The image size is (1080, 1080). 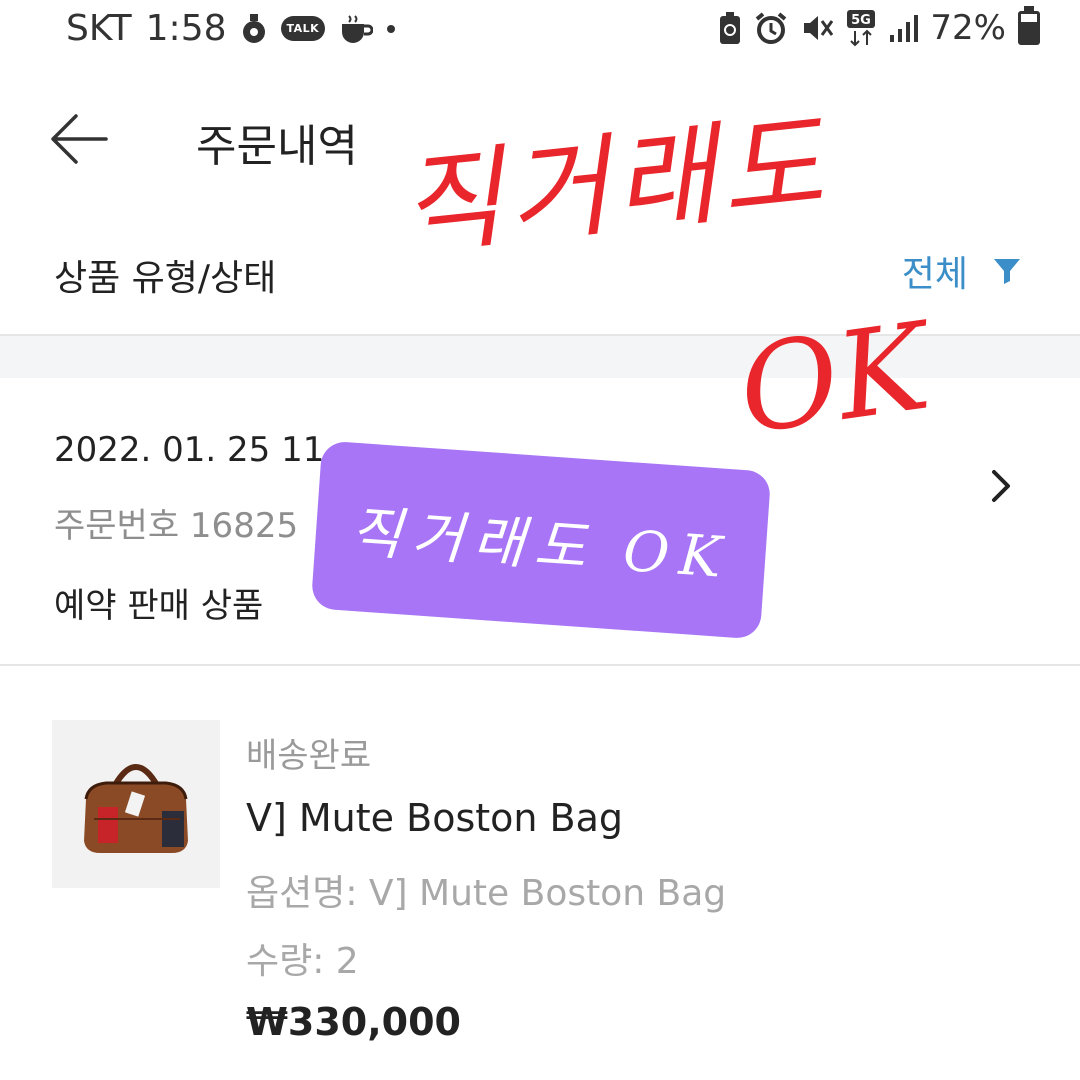 What do you see at coordinates (277, 146) in the screenshot?
I see `page-title: 주문내역` at bounding box center [277, 146].